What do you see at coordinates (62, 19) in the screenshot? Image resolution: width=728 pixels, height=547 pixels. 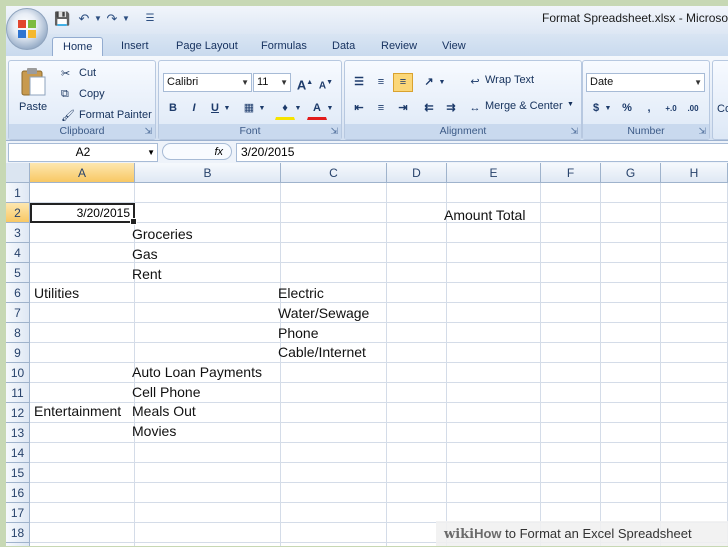 I see `save-icon: 💾` at bounding box center [62, 19].